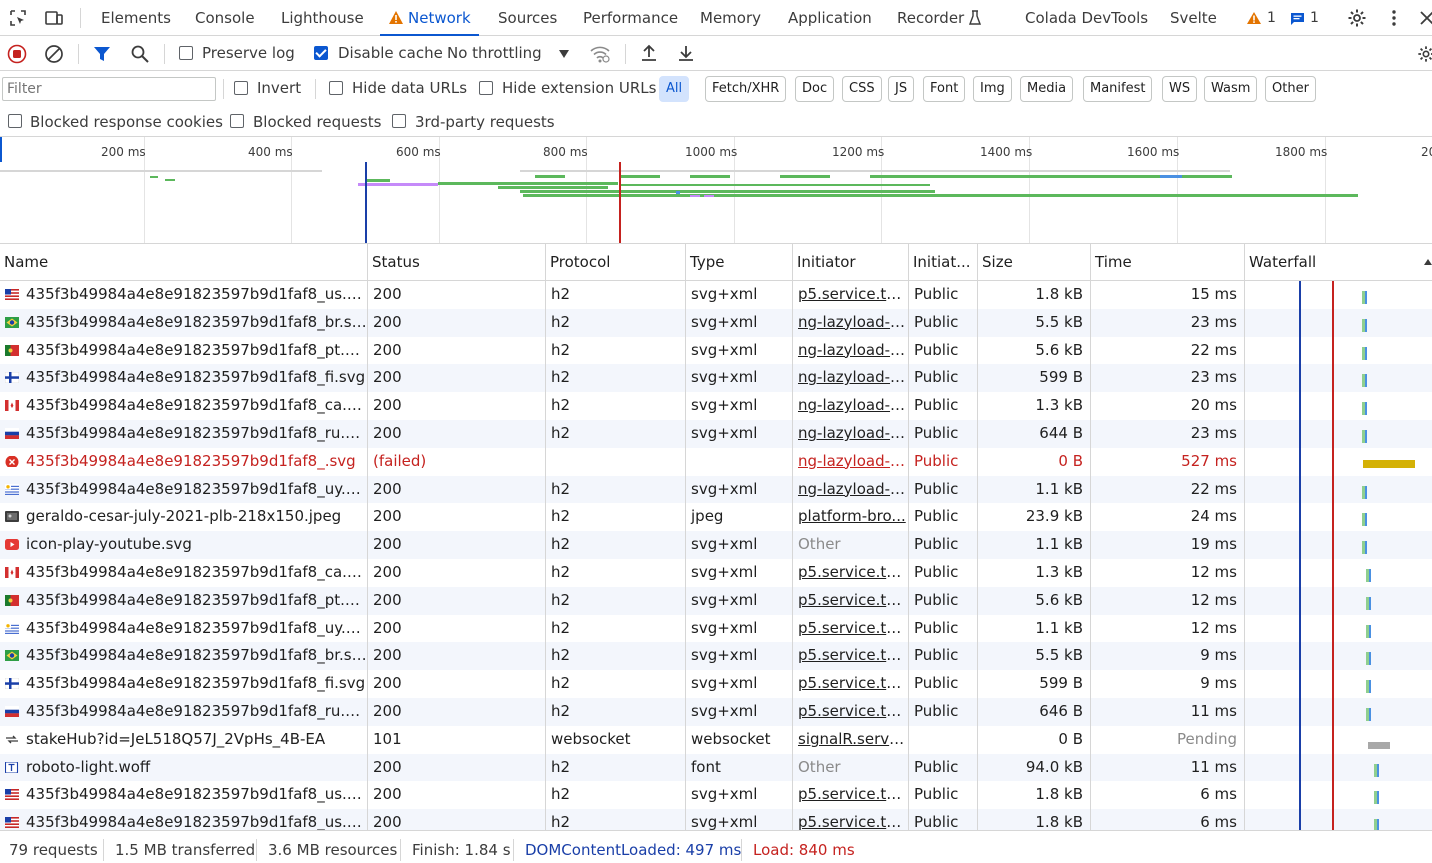 The image size is (1432, 863). Describe the element at coordinates (336, 88) in the screenshot. I see `hide-data-urls-checkbox` at that location.